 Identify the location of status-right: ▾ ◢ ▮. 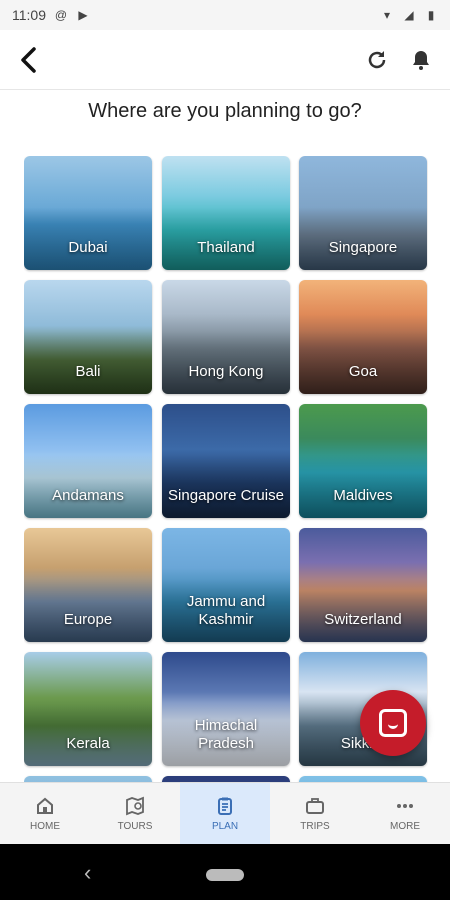
(409, 15).